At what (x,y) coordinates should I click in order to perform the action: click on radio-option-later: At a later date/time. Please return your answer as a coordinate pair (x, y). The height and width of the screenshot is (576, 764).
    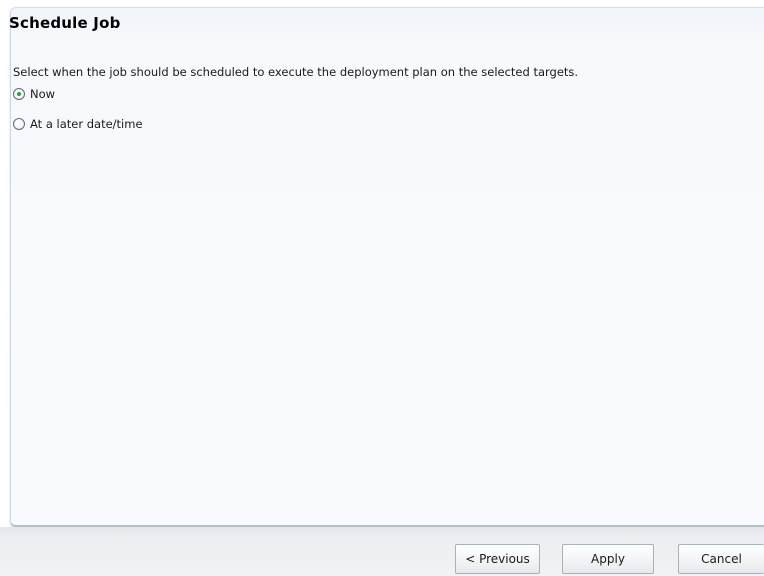
    Looking at the image, I should click on (78, 124).